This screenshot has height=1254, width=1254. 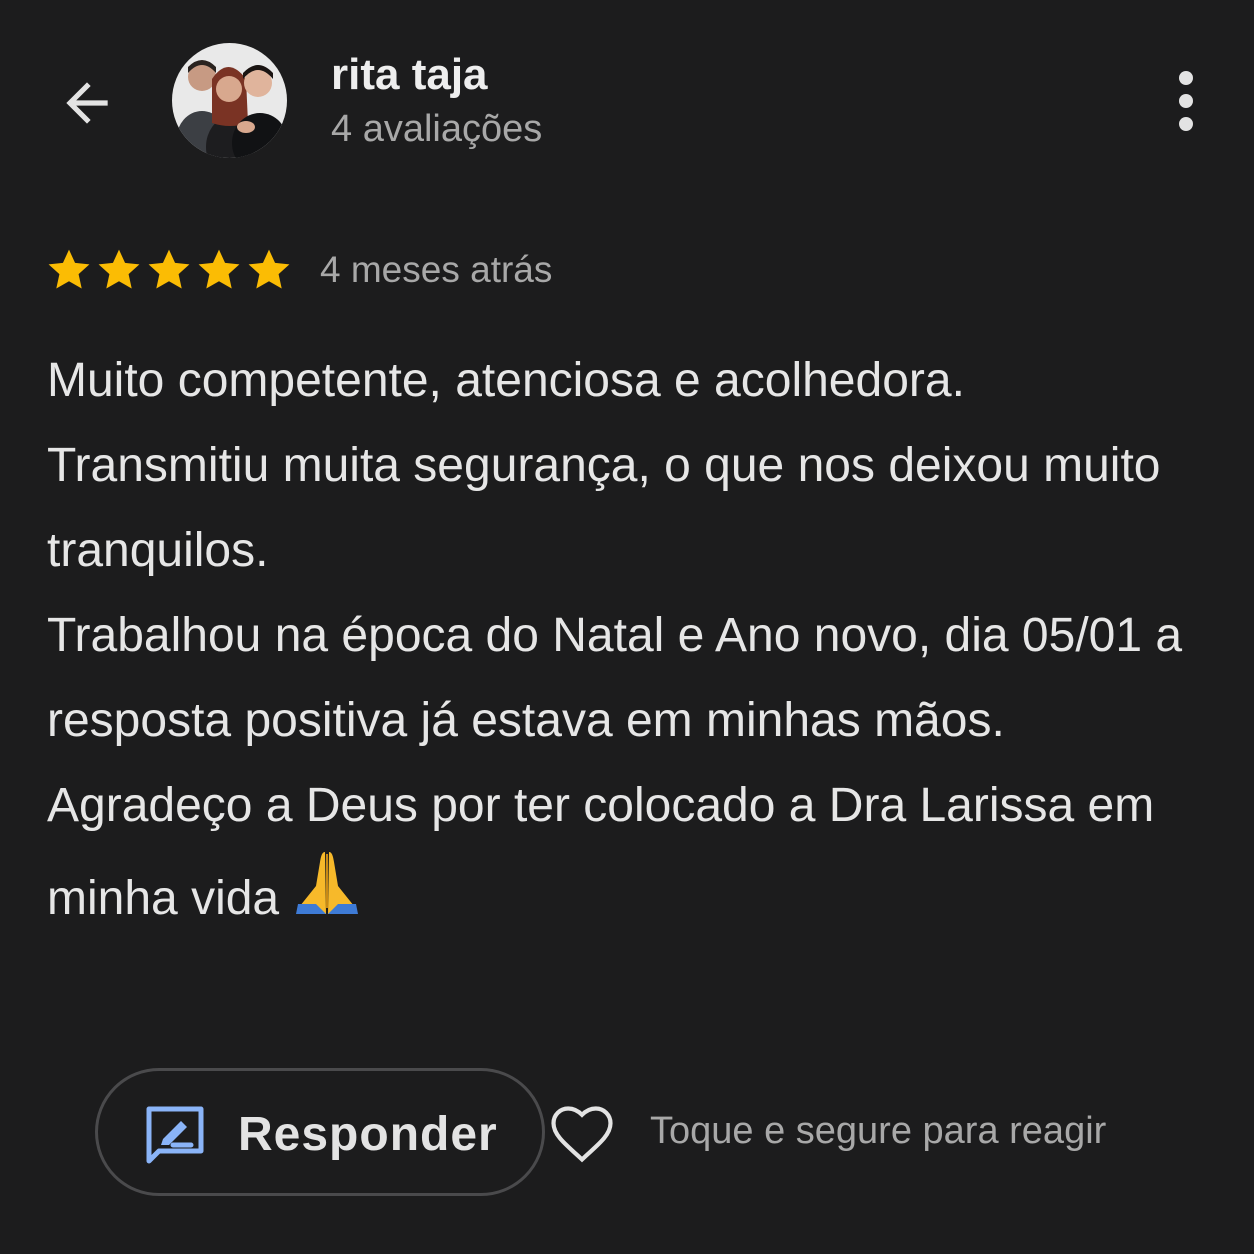 What do you see at coordinates (627, 1135) in the screenshot?
I see `review-actions: Responder Toque e segure para reagir` at bounding box center [627, 1135].